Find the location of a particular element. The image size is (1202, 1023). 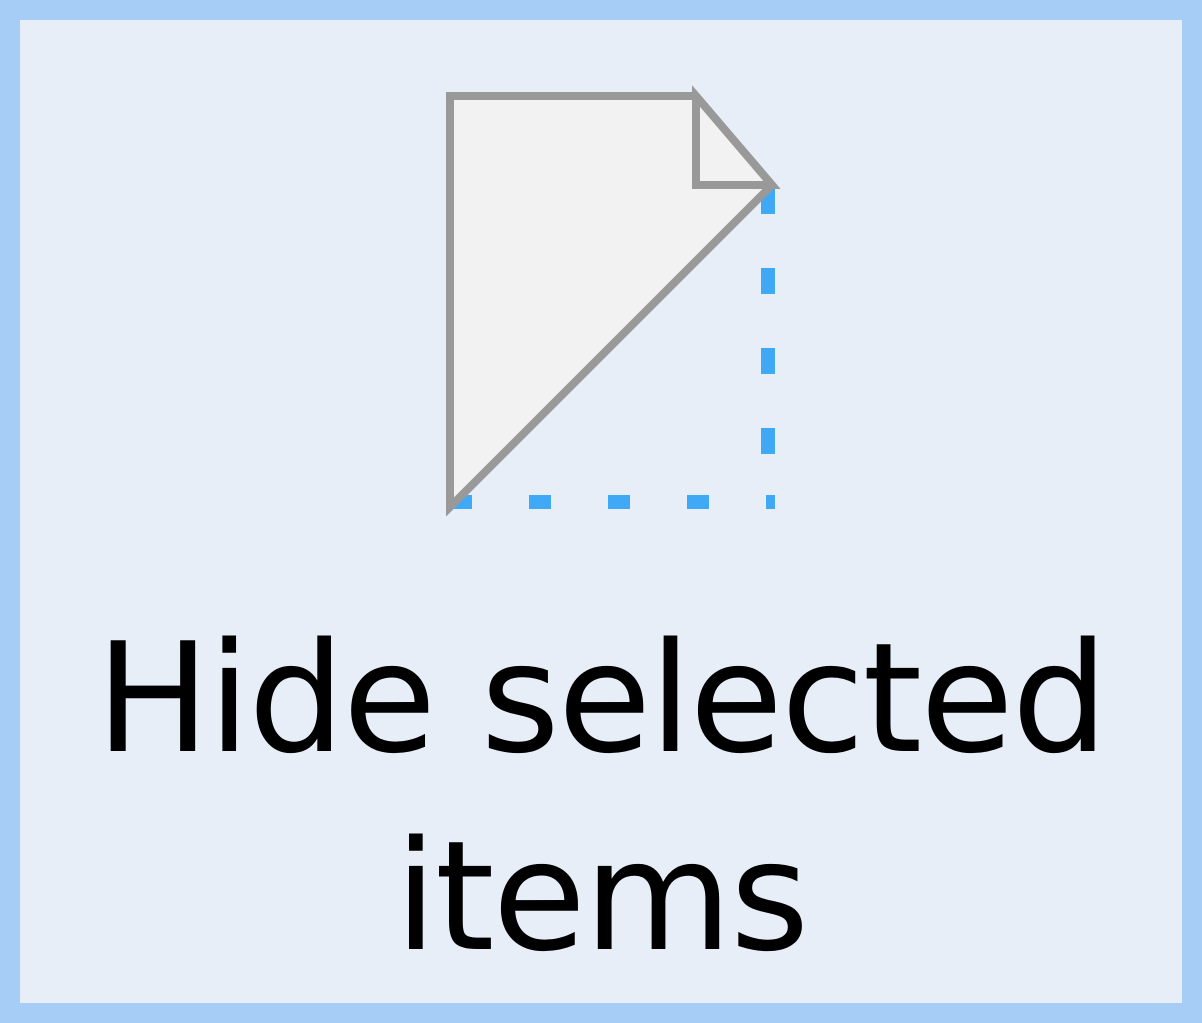

button-label-line2: items is located at coordinates (602, 896).